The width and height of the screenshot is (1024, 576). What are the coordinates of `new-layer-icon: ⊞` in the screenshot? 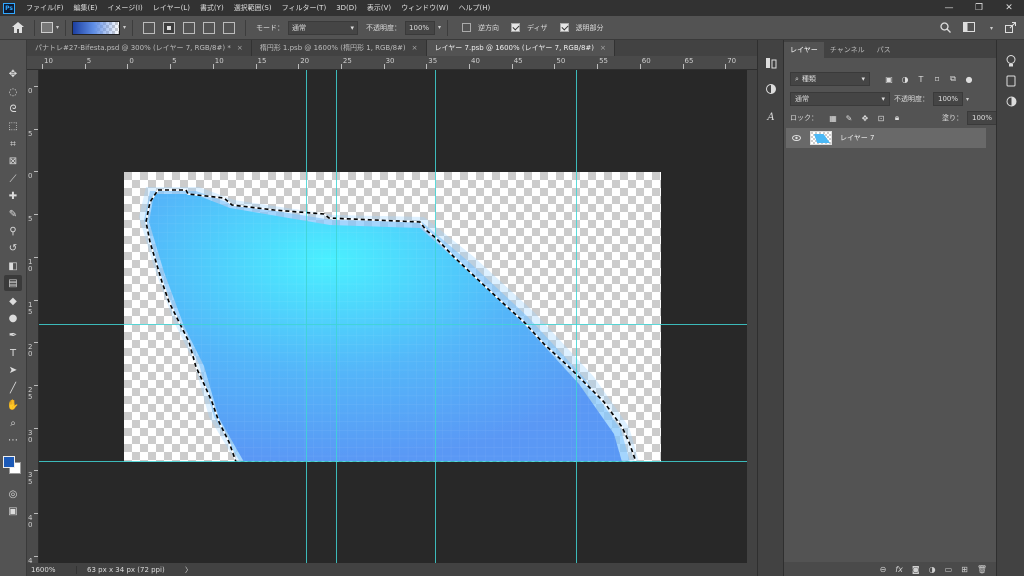 It's located at (964, 569).